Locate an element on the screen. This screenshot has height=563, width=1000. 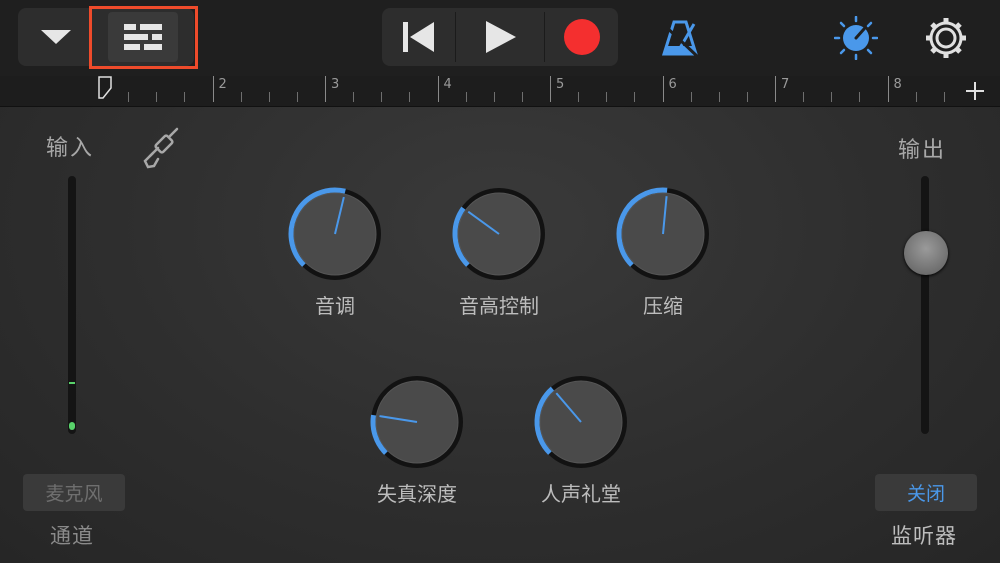
transport-group is located at coordinates (500, 37).